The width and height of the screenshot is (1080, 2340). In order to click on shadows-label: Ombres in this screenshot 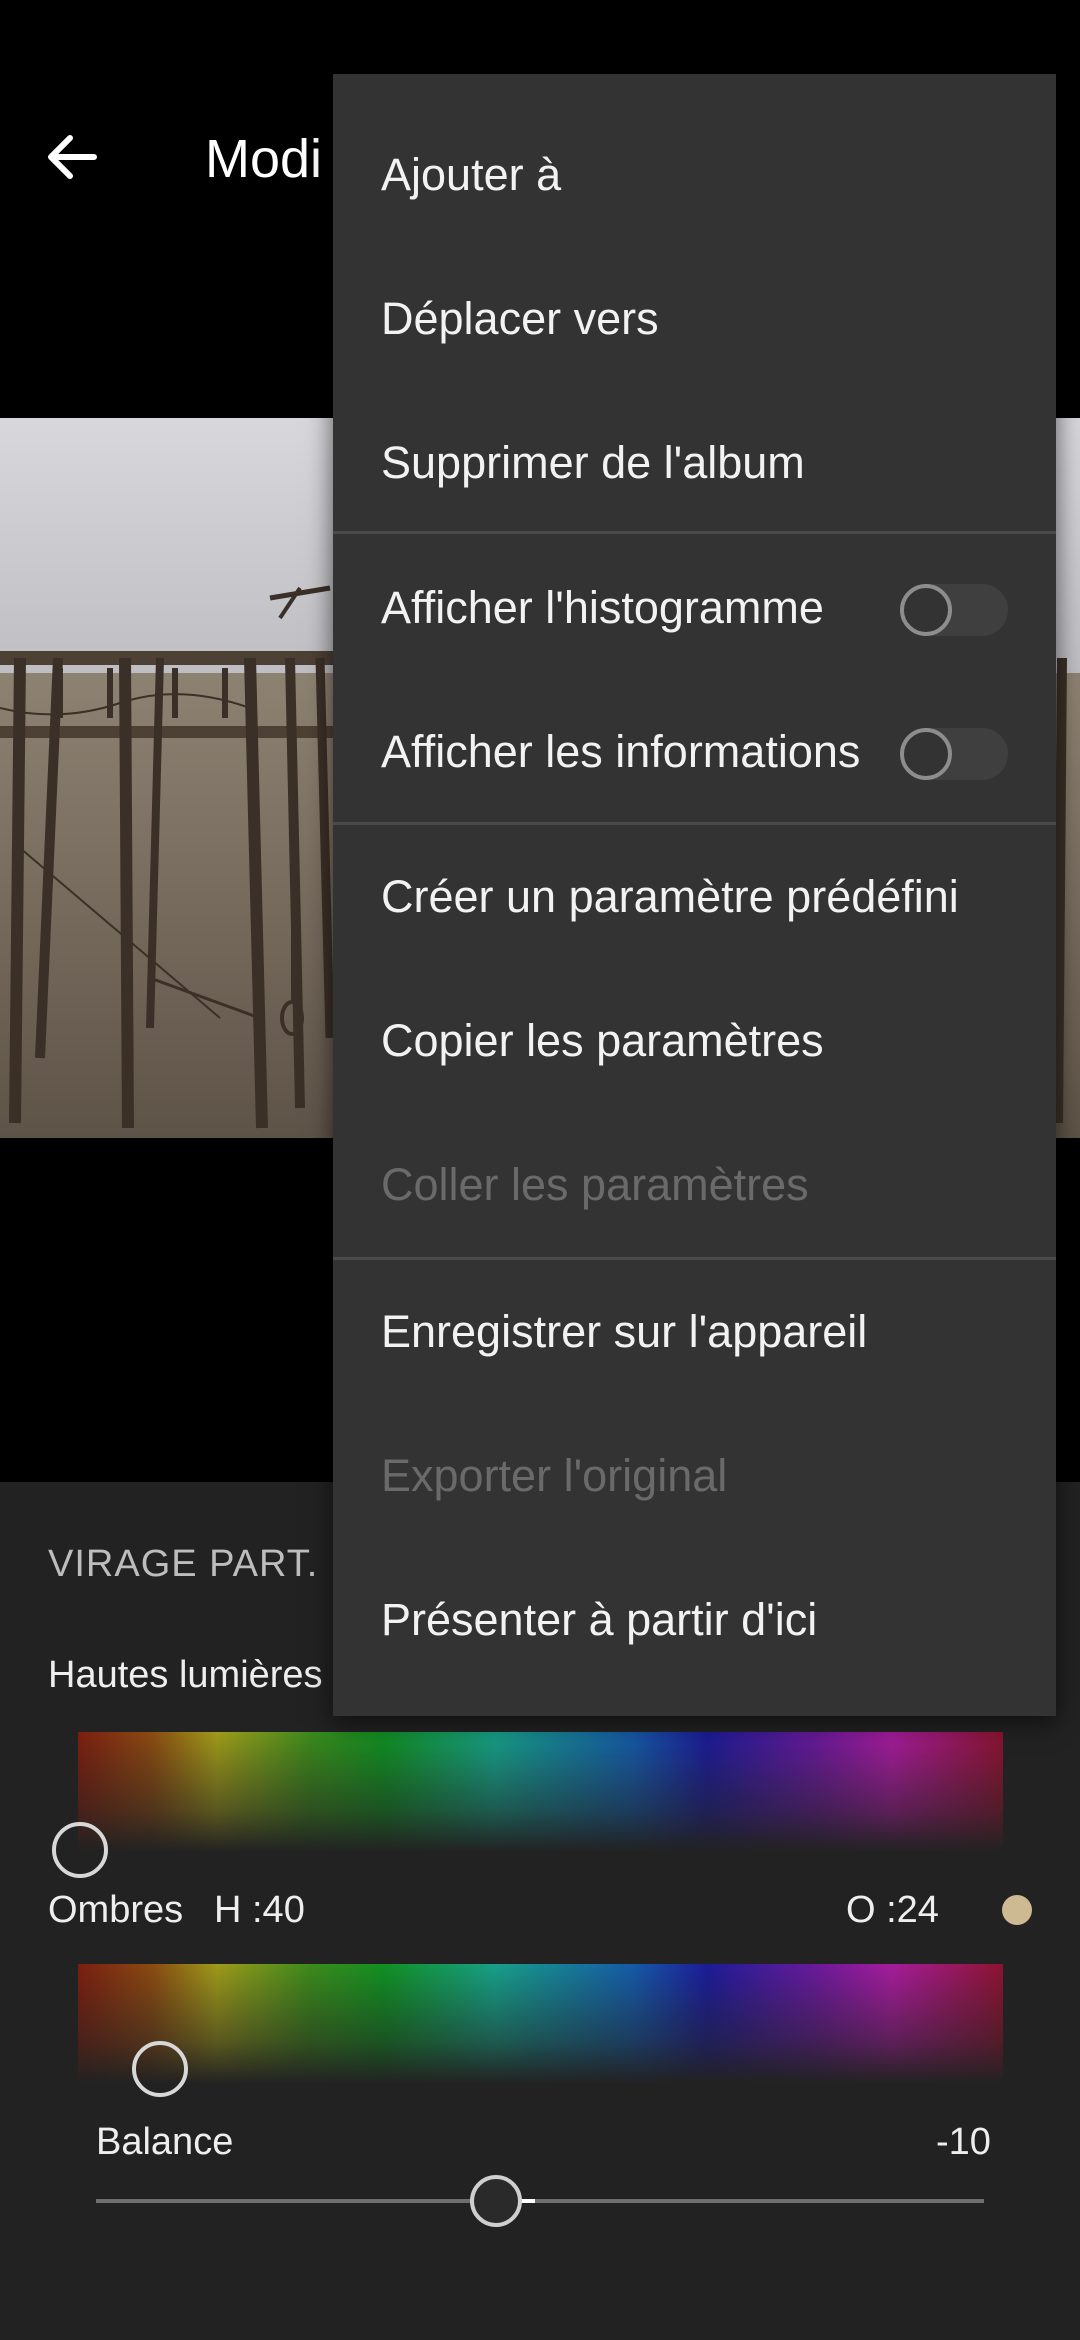, I will do `click(116, 1910)`.